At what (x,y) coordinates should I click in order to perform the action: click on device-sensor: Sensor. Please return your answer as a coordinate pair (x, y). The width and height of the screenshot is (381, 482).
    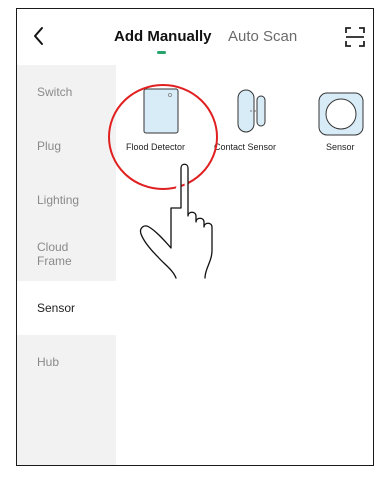
    Looking at the image, I should click on (332, 115).